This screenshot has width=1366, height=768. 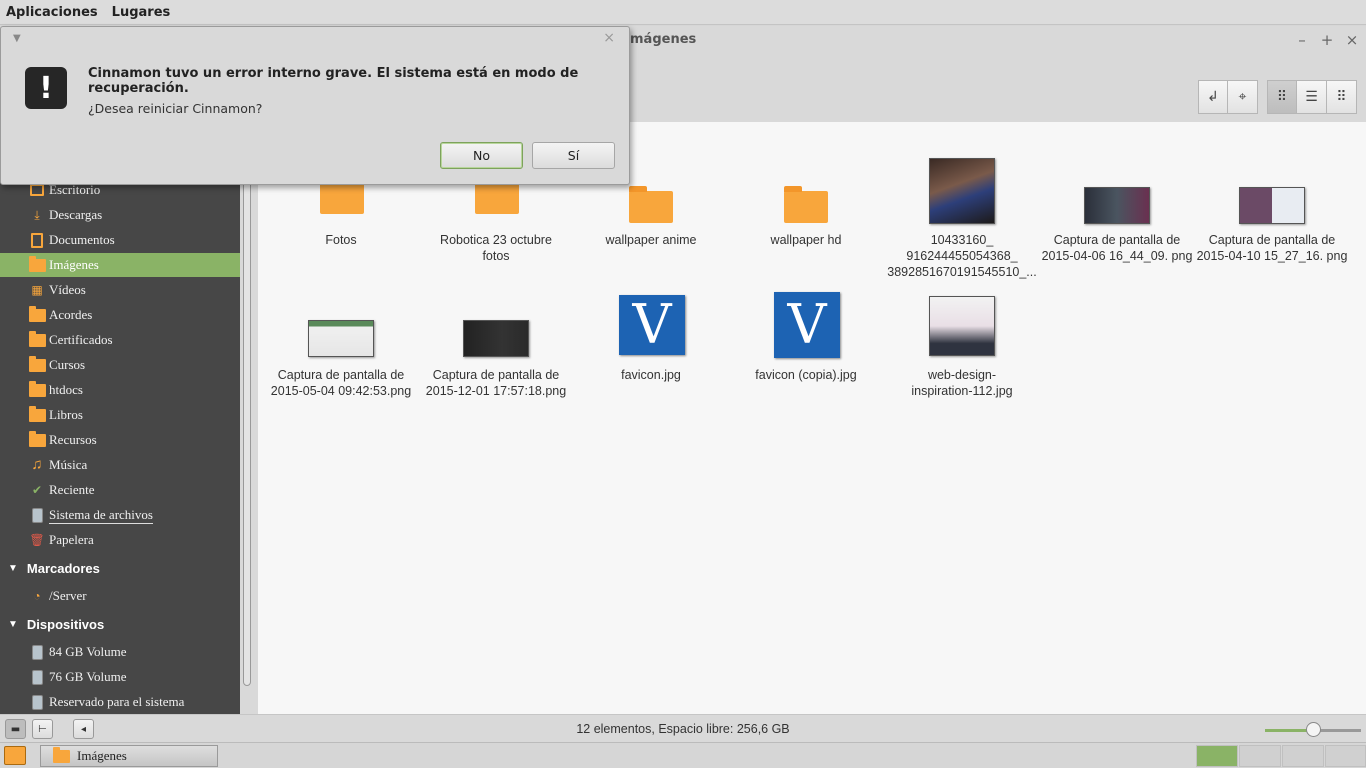 What do you see at coordinates (120, 515) in the screenshot?
I see `sidebar-item-sistema-de-archivos: Sistema de archivos` at bounding box center [120, 515].